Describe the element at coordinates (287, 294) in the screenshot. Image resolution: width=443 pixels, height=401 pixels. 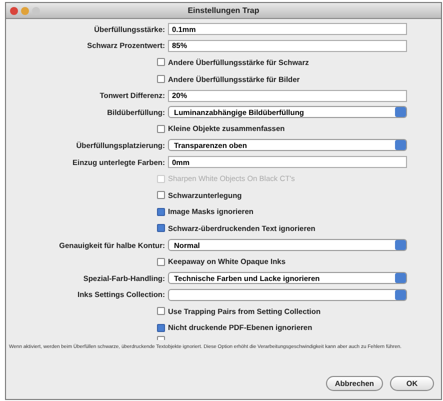
I see `dropdown` at that location.